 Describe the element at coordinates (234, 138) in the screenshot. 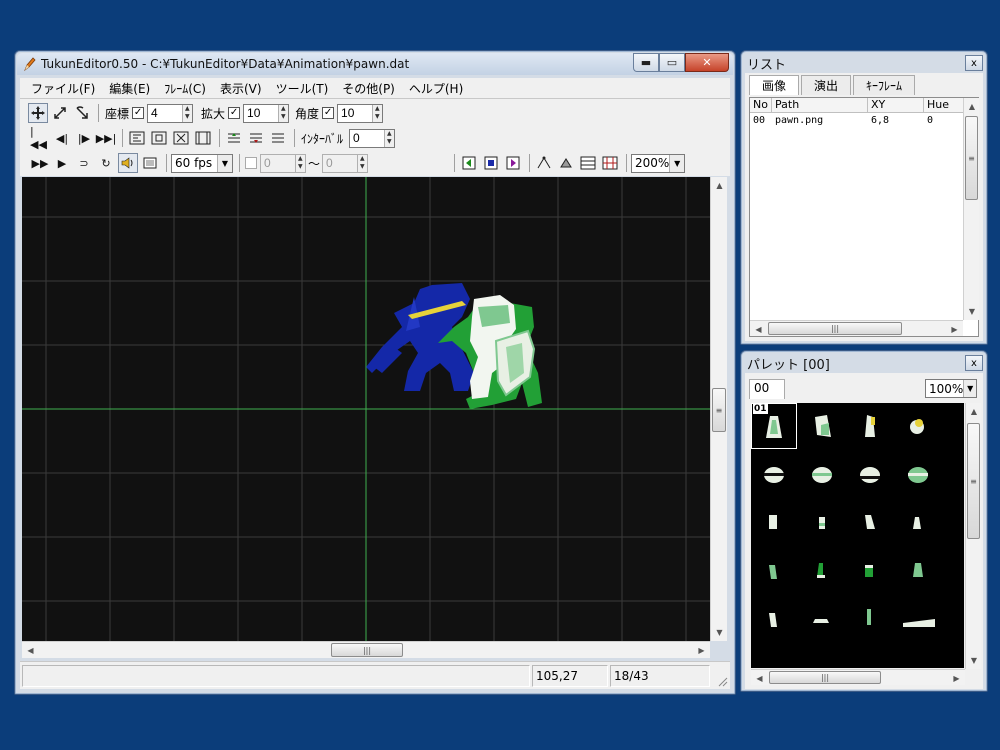

I see `layer-up-icon` at that location.